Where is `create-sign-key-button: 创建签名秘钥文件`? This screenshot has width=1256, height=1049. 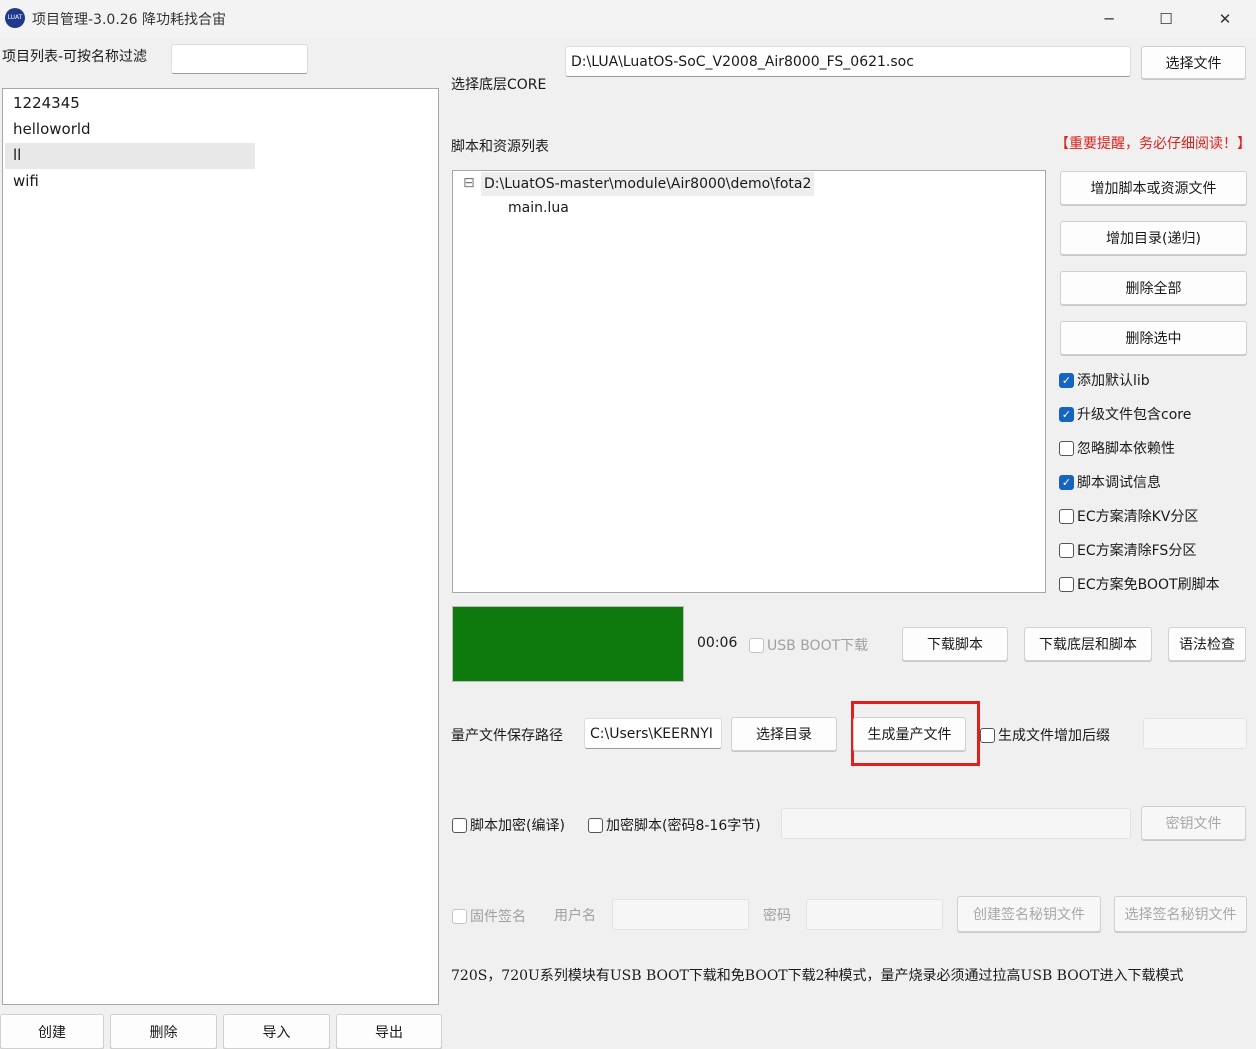
create-sign-key-button: 创建签名秘钥文件 is located at coordinates (1029, 914).